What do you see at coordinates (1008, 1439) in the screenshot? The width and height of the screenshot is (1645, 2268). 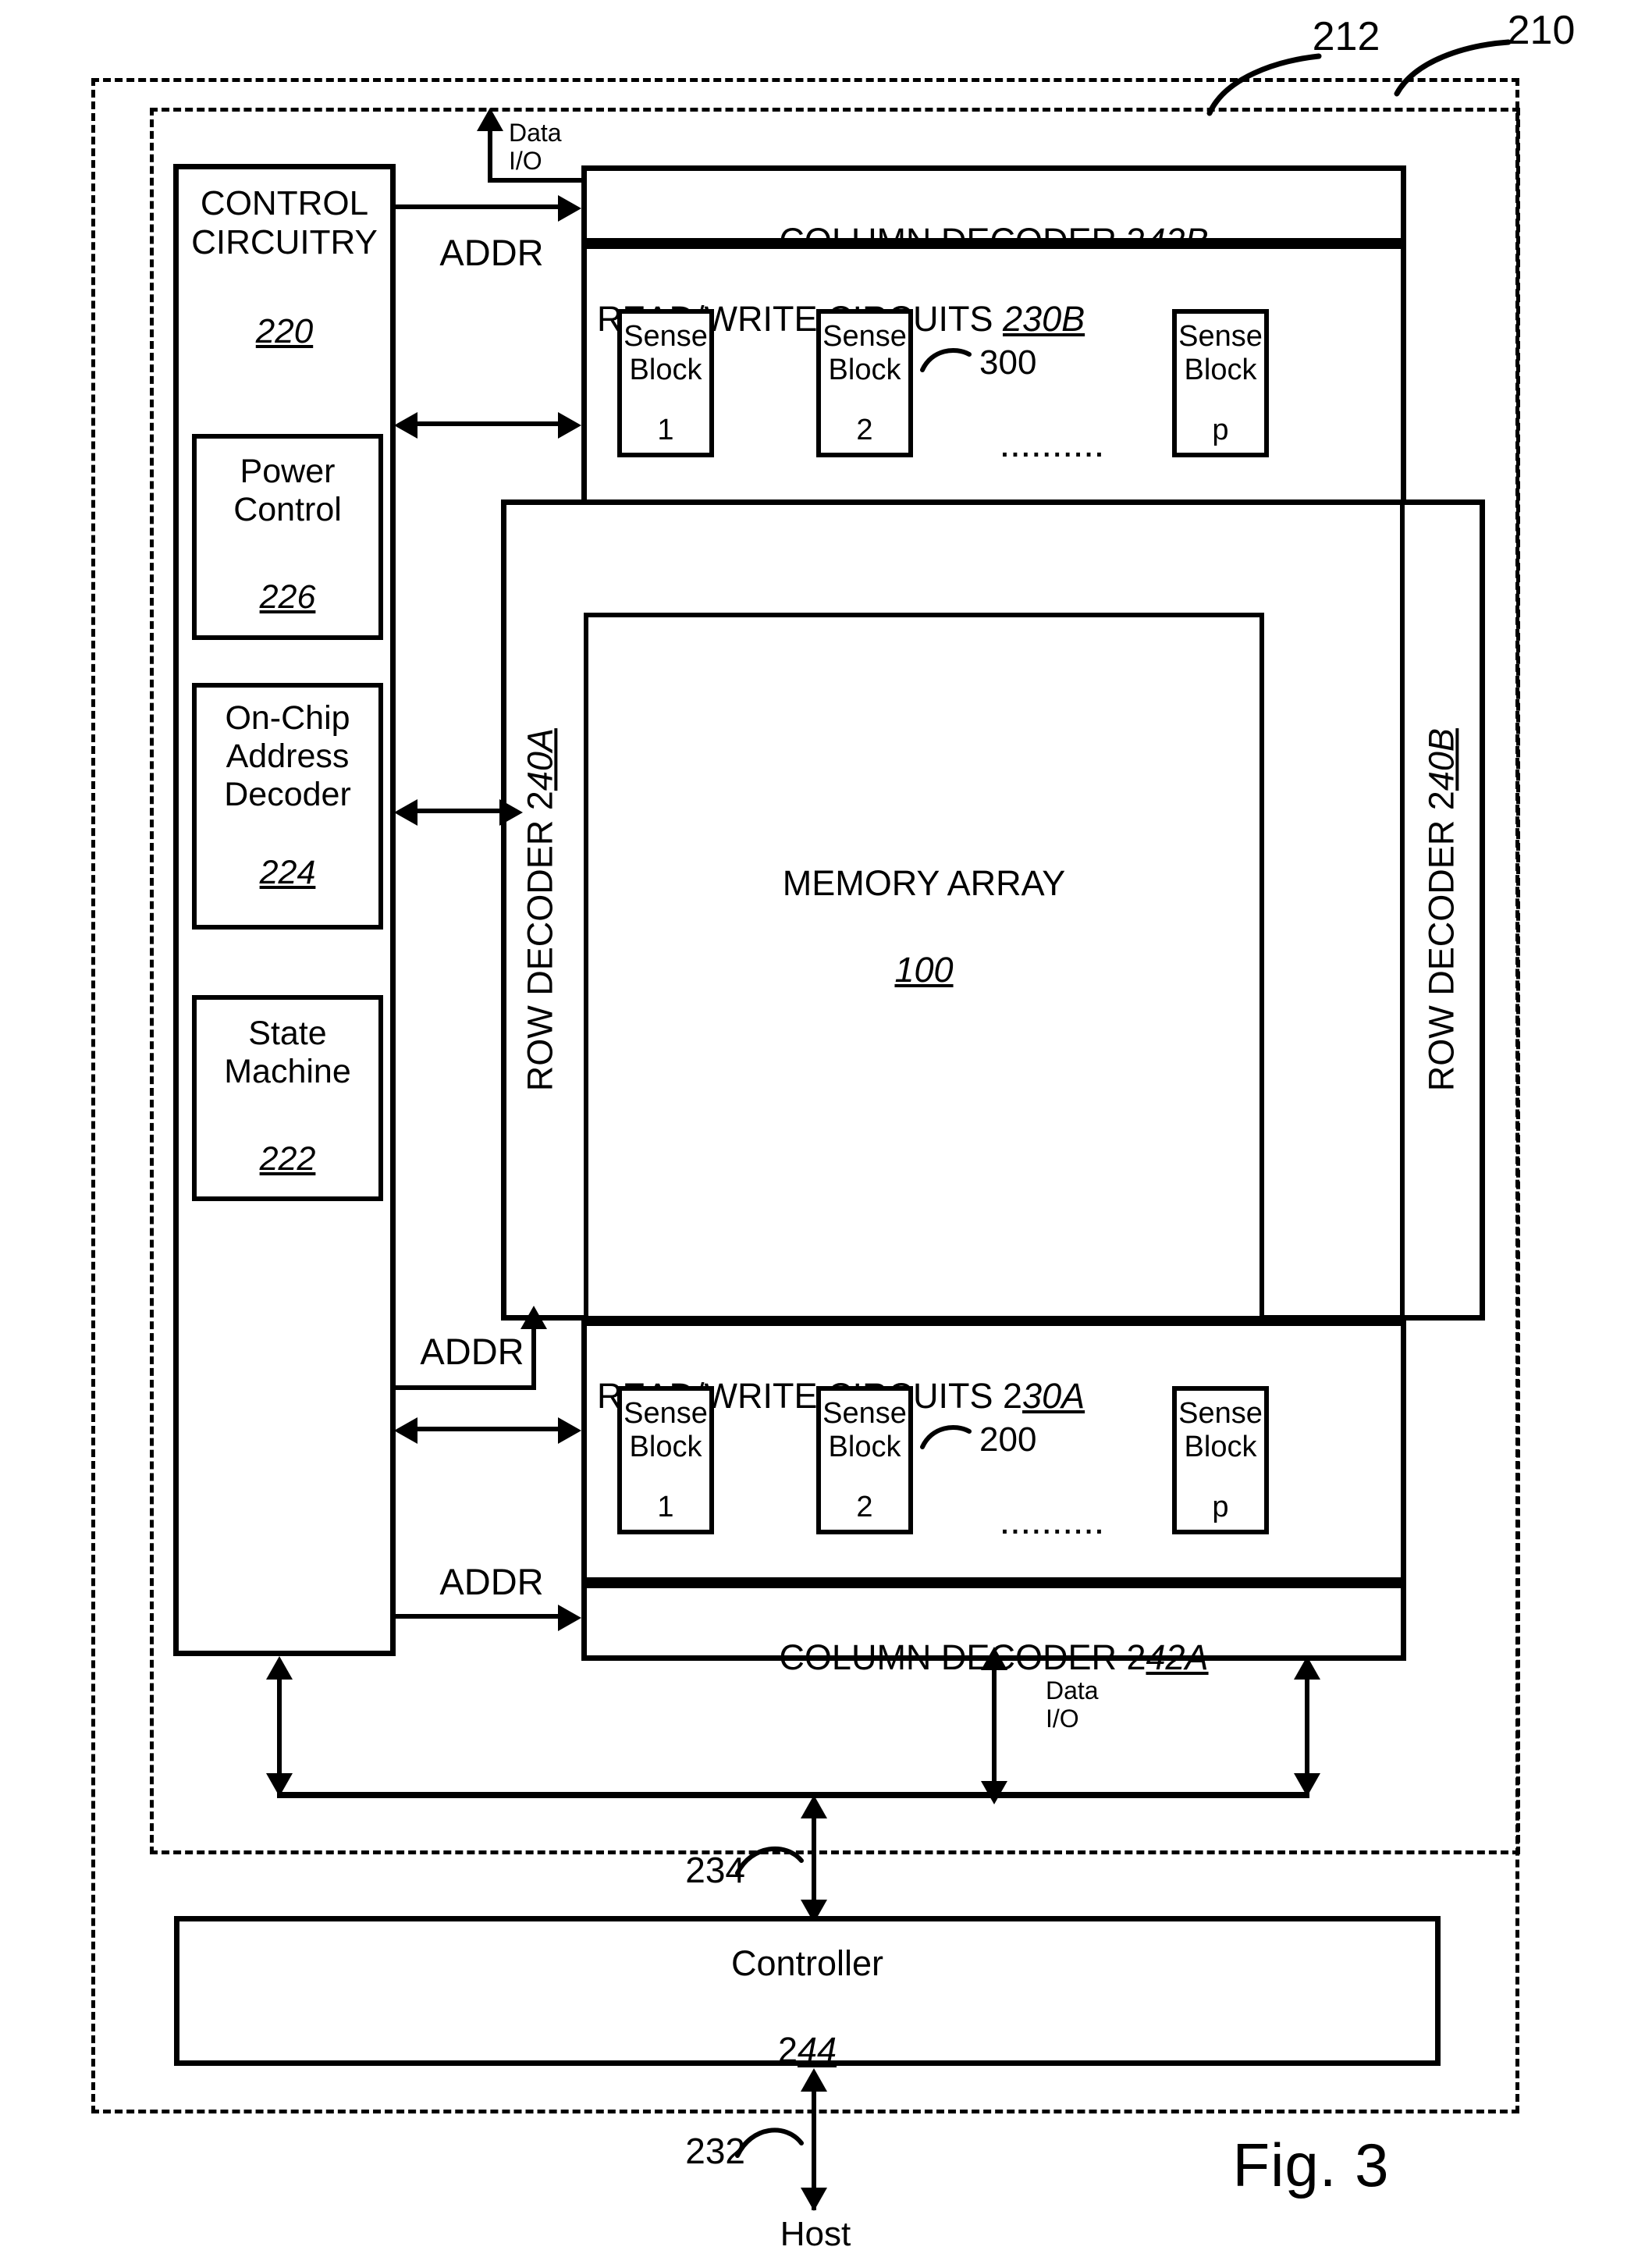 I see `ref-label-200: 200` at bounding box center [1008, 1439].